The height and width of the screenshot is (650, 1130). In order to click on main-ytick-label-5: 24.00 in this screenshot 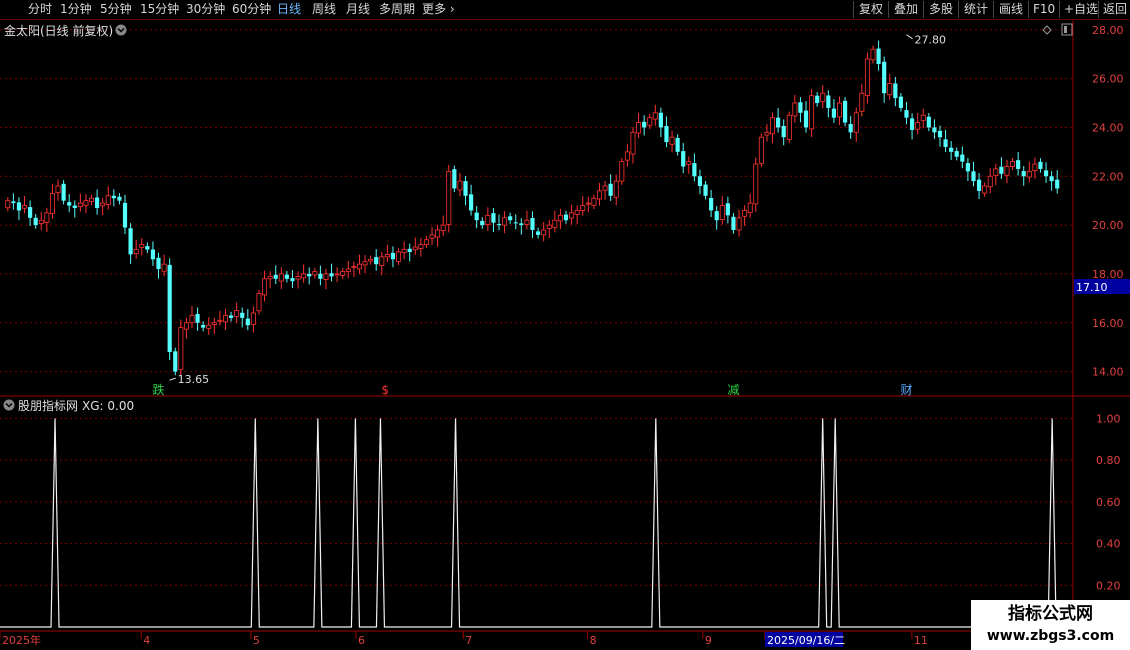, I will do `click(1108, 127)`.